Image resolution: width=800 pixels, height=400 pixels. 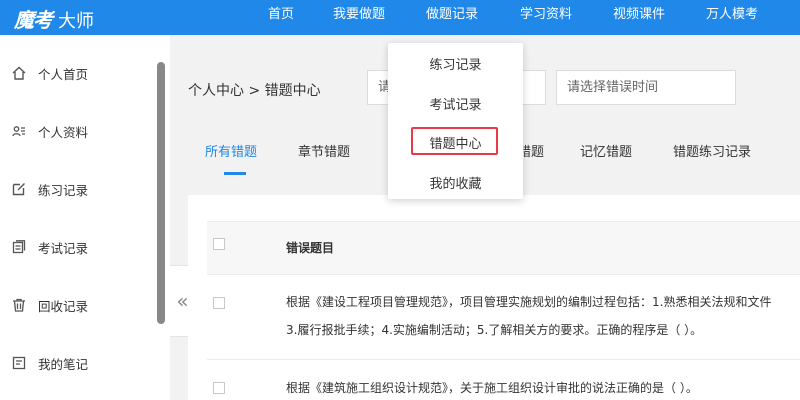 I want to click on sidebar-item-label: 个人资料, so click(x=63, y=132).